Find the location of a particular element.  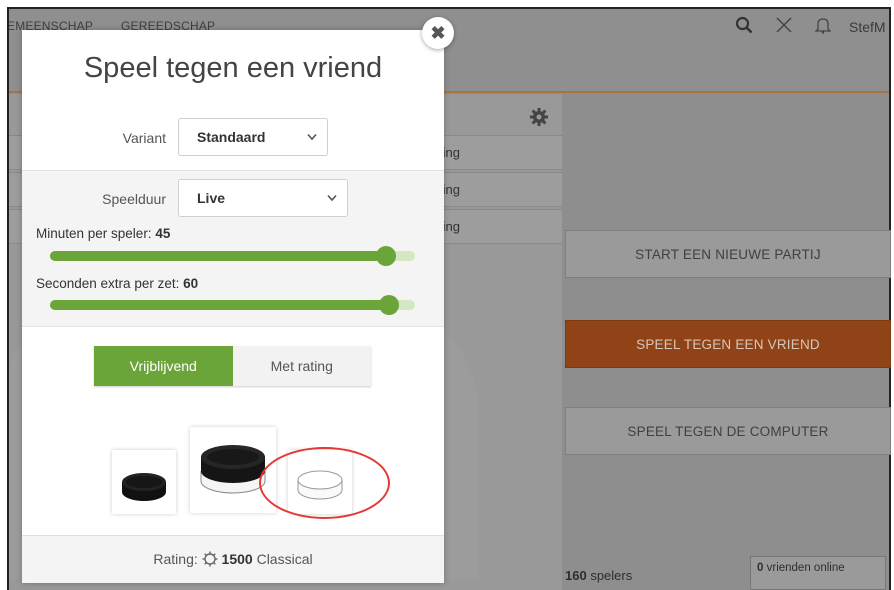

friends-online-box: 0 vrienden online is located at coordinates (818, 573).